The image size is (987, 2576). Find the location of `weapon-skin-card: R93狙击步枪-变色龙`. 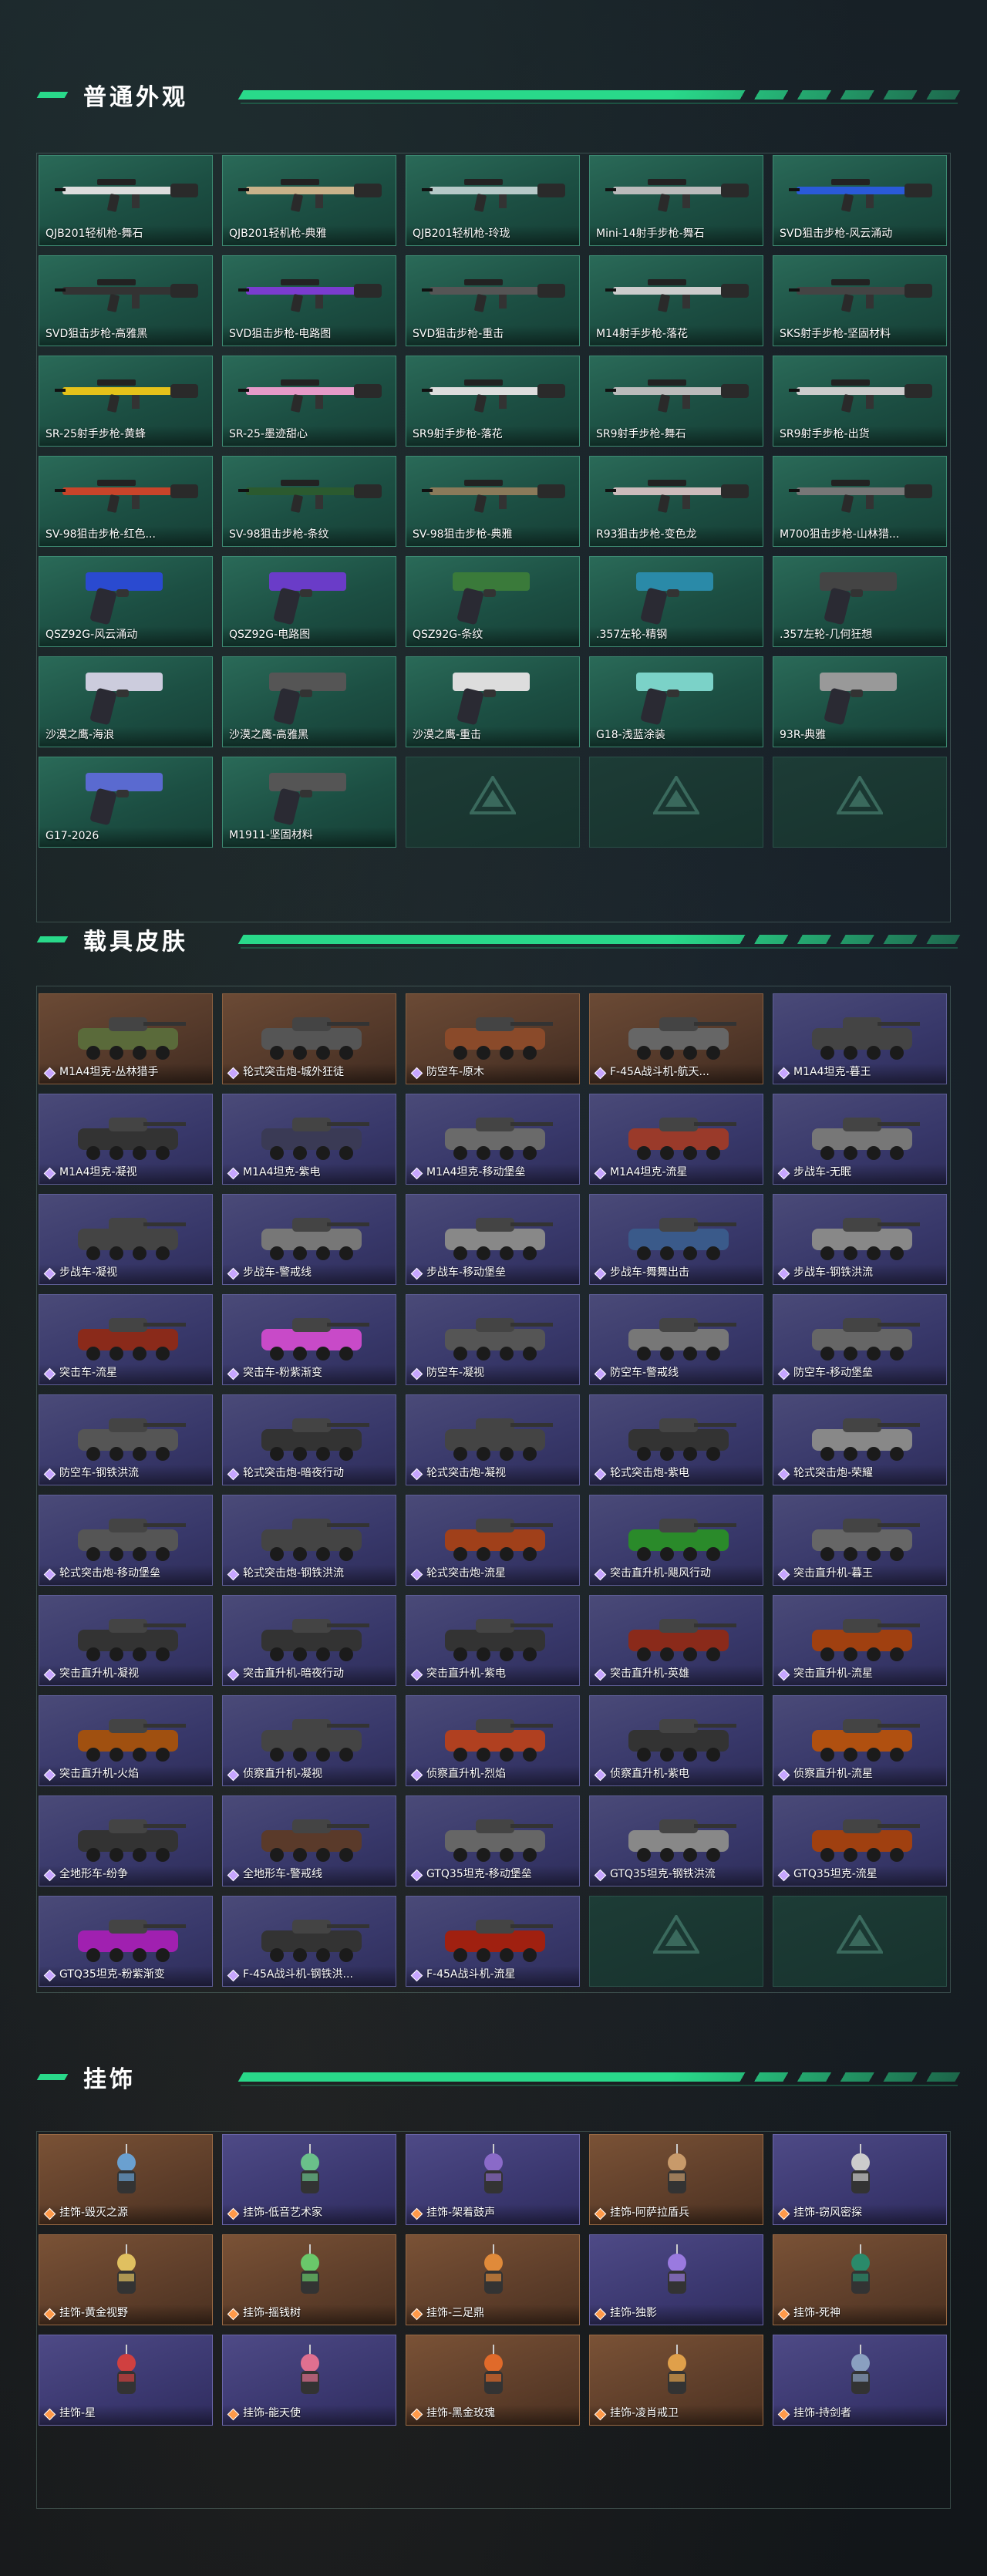

weapon-skin-card: R93狙击步枪-变色龙 is located at coordinates (676, 501).